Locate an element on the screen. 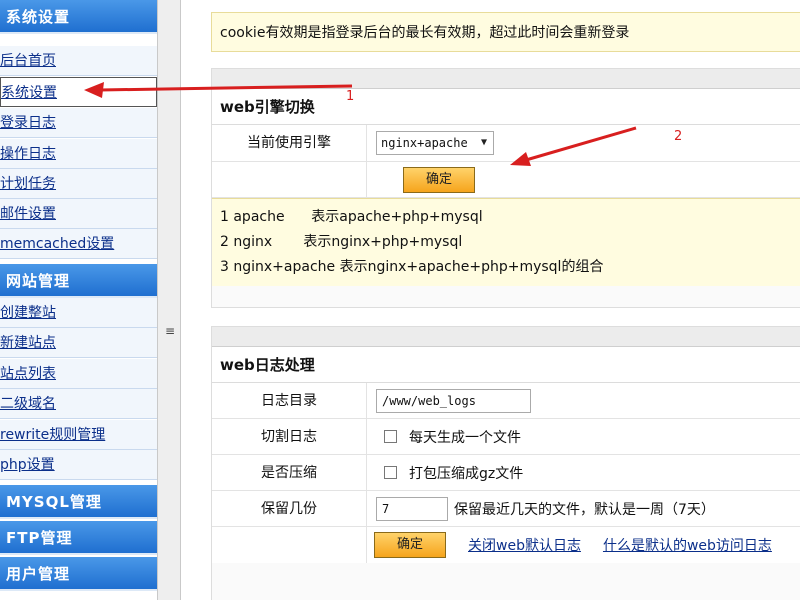 The width and height of the screenshot is (800, 600). compress-checkbox is located at coordinates (390, 472).